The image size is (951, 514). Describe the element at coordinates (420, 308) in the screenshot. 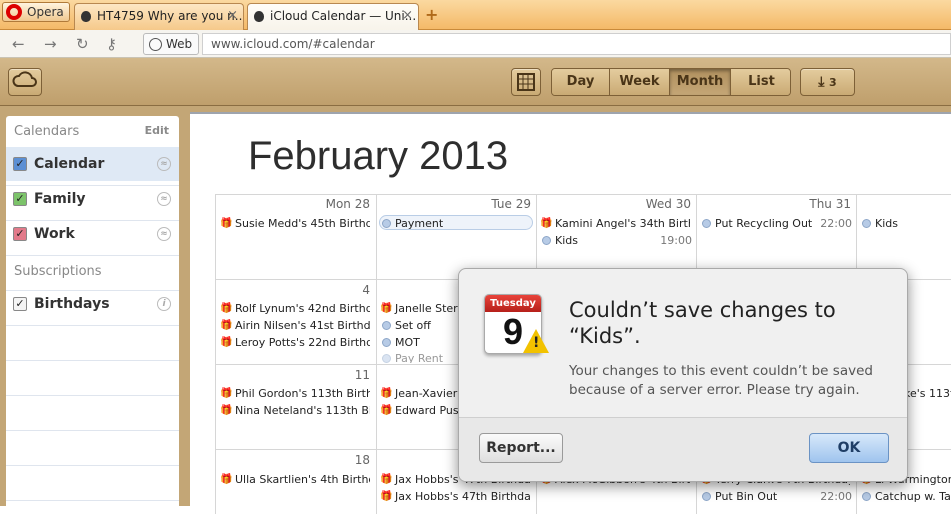

I see `event-birthday: Janelle Sterlin` at that location.